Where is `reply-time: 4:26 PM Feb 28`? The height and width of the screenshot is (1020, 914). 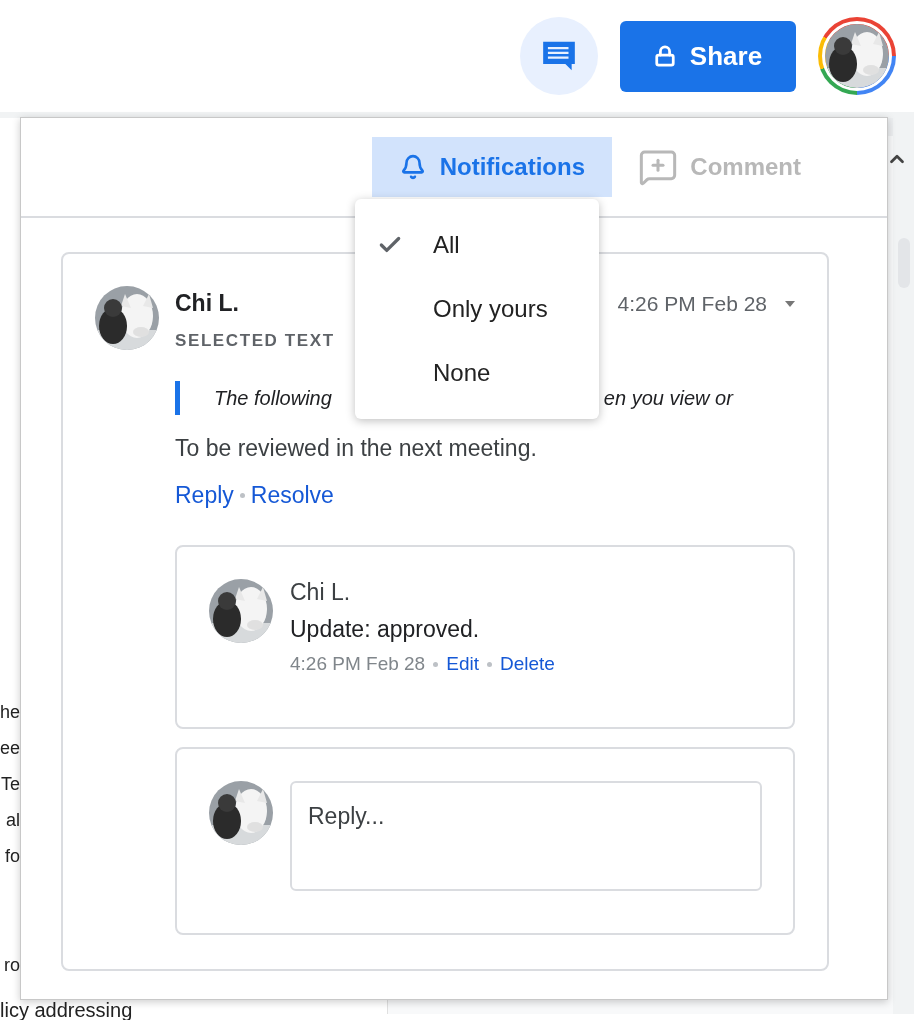
reply-time: 4:26 PM Feb 28 is located at coordinates (358, 664).